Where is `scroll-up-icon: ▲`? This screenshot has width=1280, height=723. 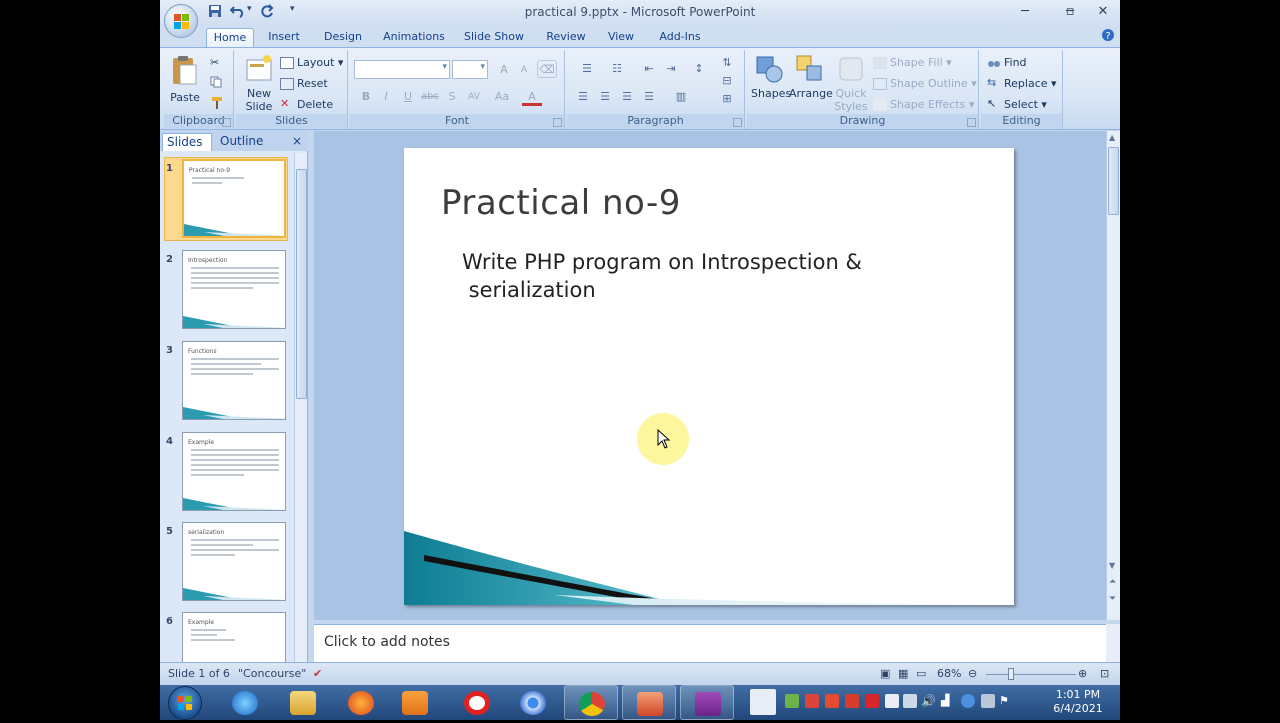
scroll-up-icon: ▲ is located at coordinates (1112, 137).